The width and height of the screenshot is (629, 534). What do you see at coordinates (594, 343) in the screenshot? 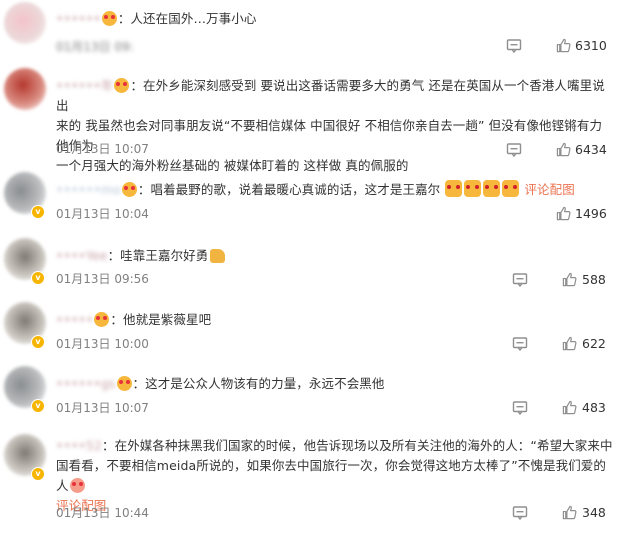
I see `like-count: 622` at bounding box center [594, 343].